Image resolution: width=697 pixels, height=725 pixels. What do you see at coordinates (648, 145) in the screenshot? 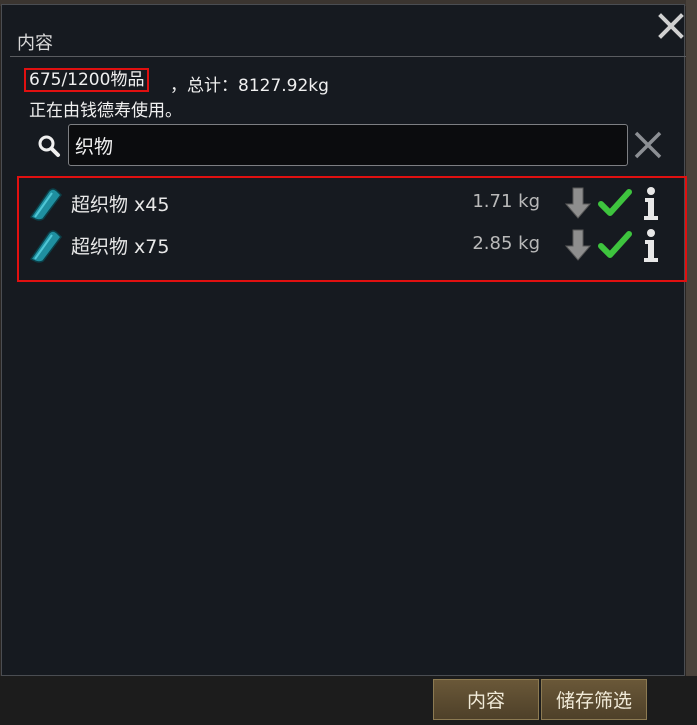
I see `clear-search-icon` at bounding box center [648, 145].